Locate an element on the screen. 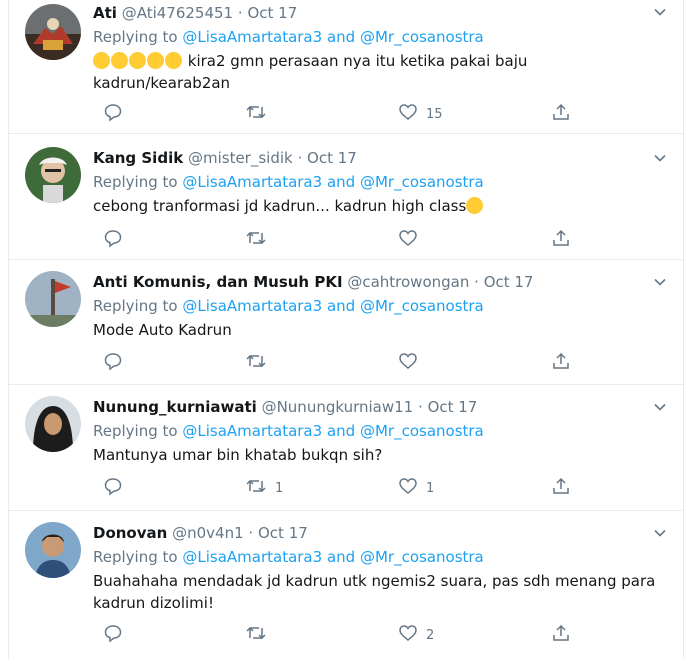 Image resolution: width=700 pixels, height=659 pixels. grinning-face-emoji is located at coordinates (475, 205).